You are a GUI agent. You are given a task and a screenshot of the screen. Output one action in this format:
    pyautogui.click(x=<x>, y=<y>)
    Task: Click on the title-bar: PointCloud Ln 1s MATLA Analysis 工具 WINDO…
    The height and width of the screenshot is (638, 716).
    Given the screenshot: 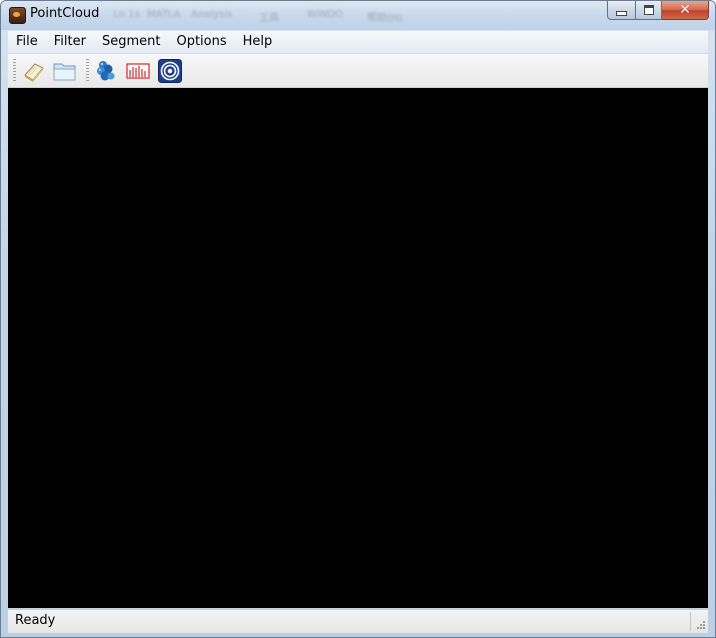 What is the action you would take?
    pyautogui.click(x=358, y=15)
    